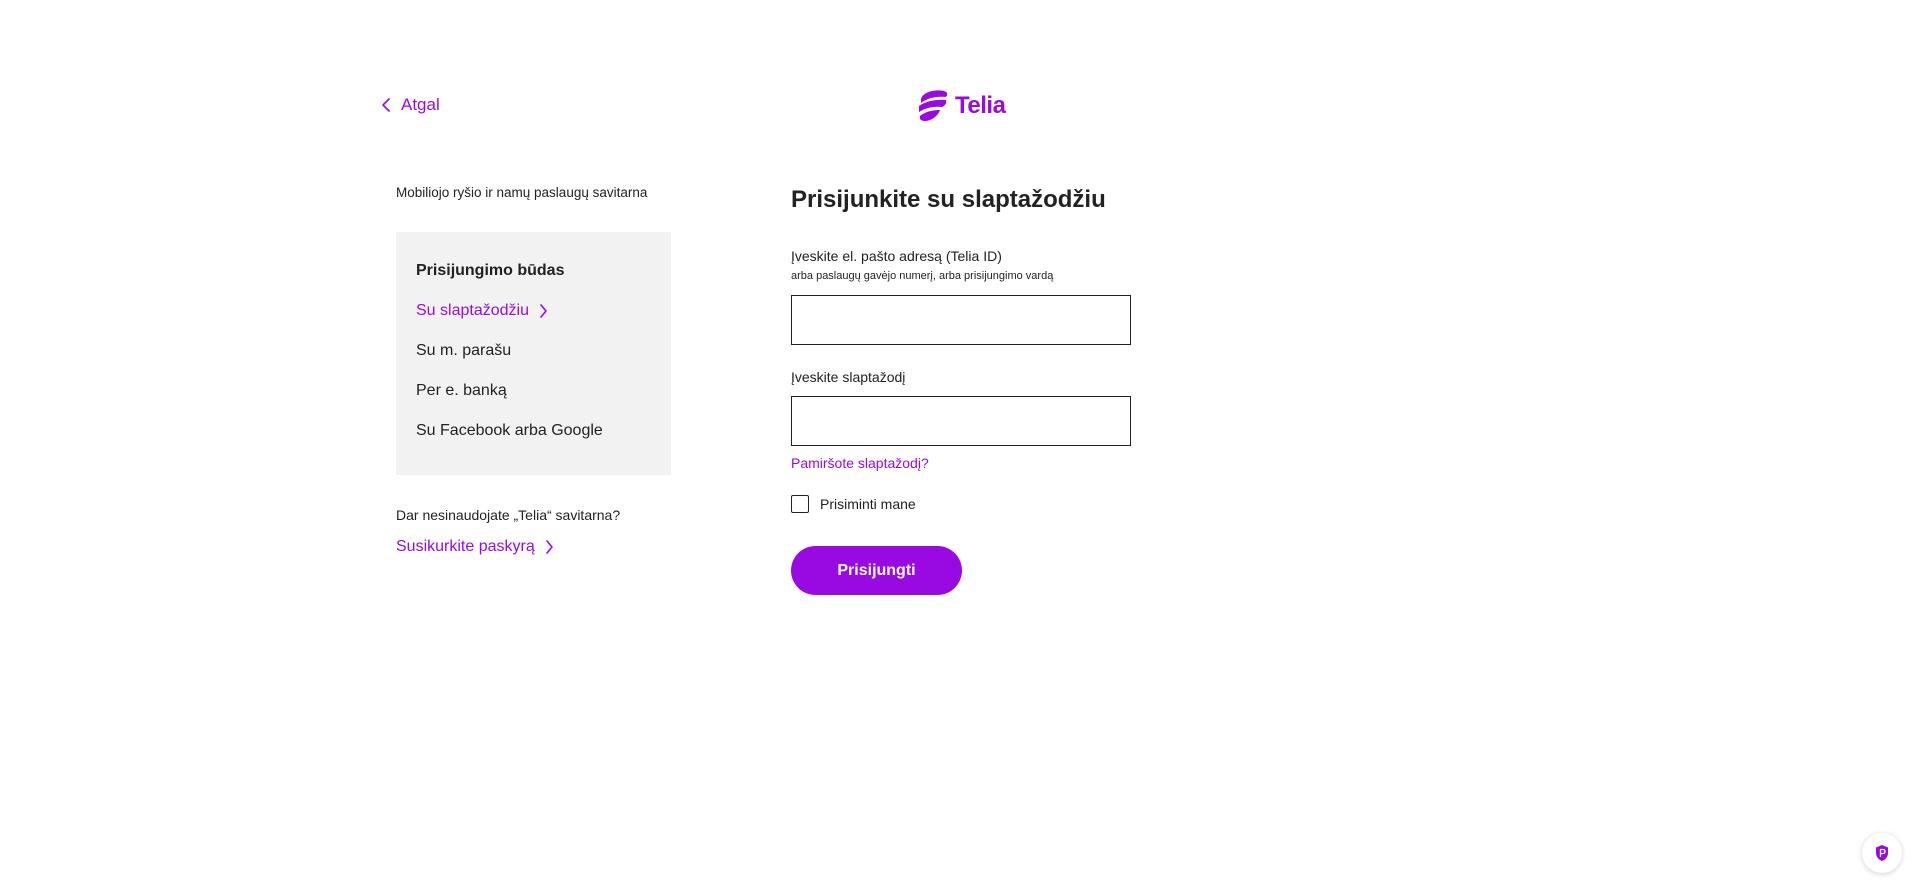 The height and width of the screenshot is (893, 1920). I want to click on shield-icon, so click(1882, 853).